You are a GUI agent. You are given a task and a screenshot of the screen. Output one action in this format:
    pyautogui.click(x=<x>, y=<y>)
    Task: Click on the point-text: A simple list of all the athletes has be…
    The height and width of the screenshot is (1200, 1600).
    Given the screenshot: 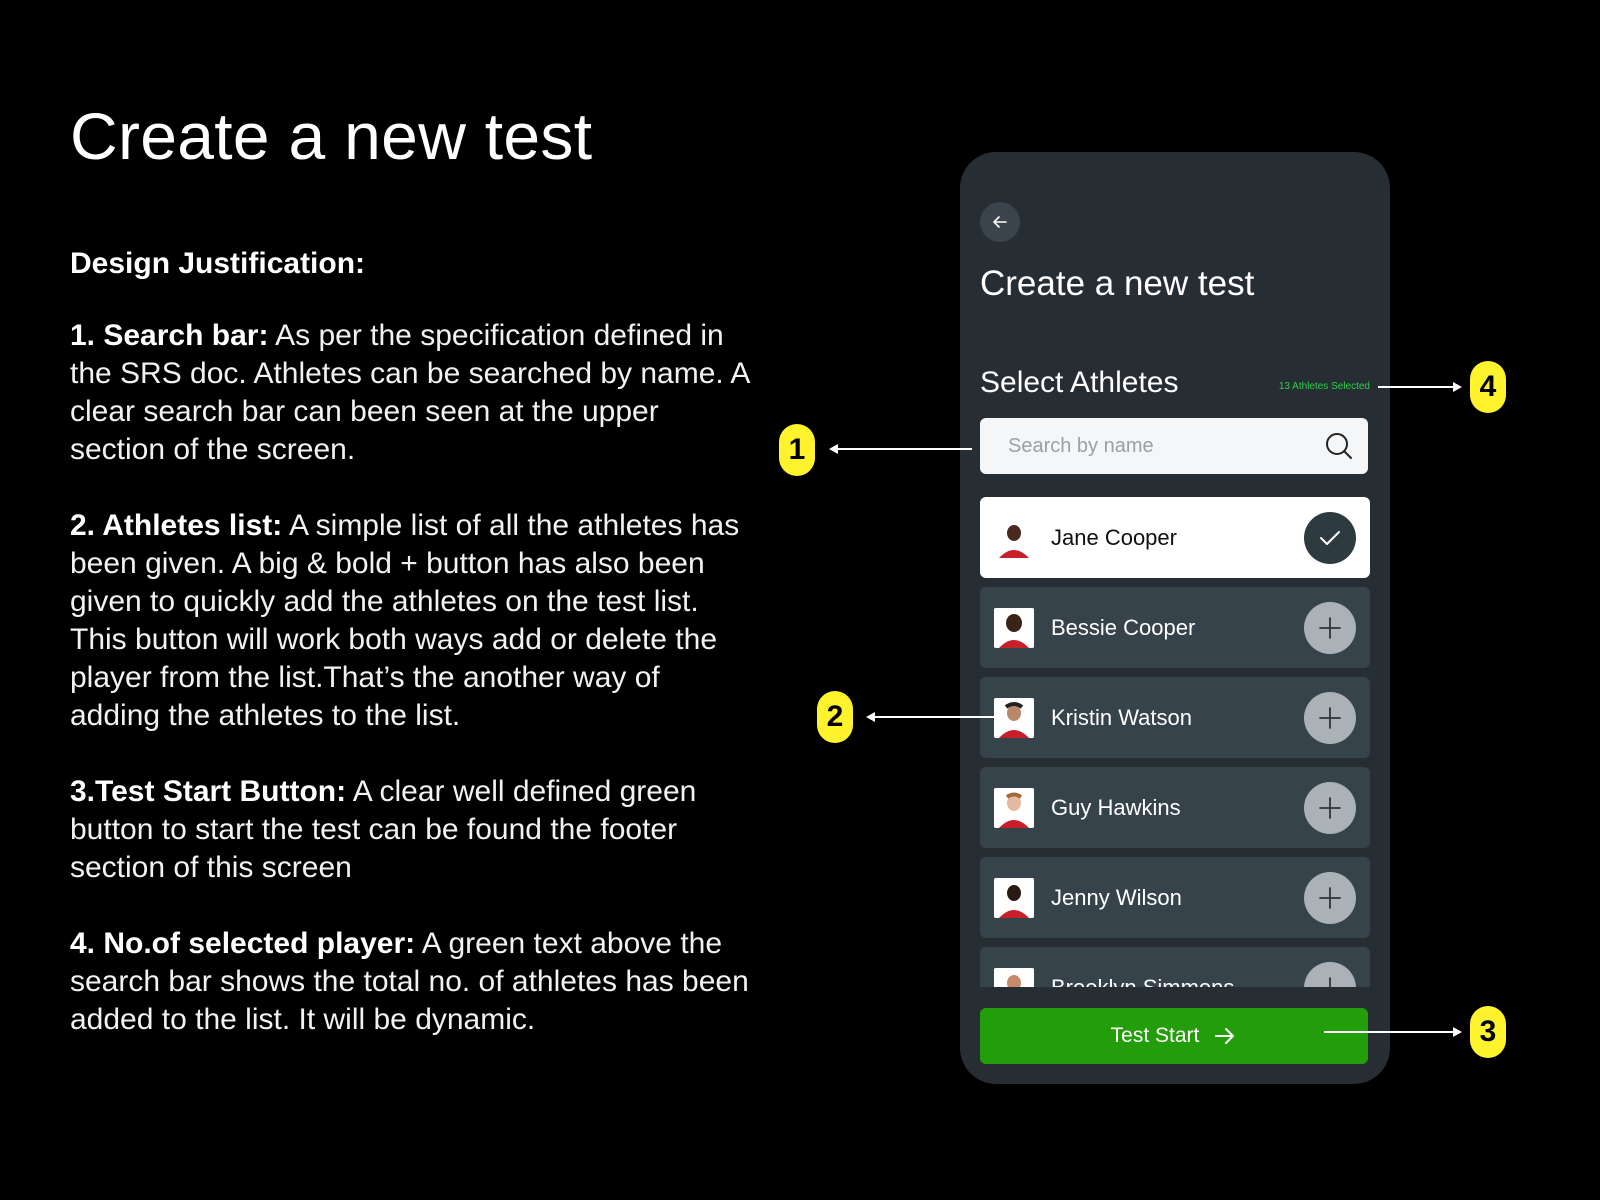 What is the action you would take?
    pyautogui.click(x=405, y=620)
    